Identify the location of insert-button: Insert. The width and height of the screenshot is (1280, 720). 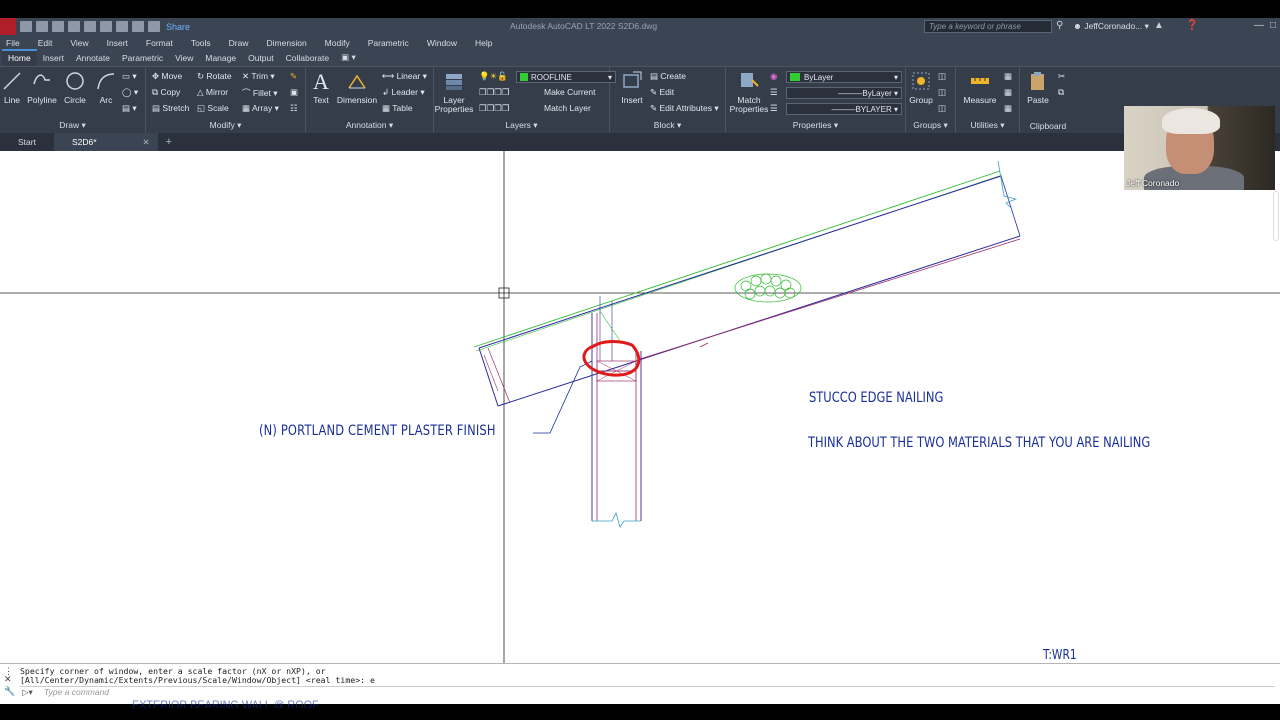
(632, 87).